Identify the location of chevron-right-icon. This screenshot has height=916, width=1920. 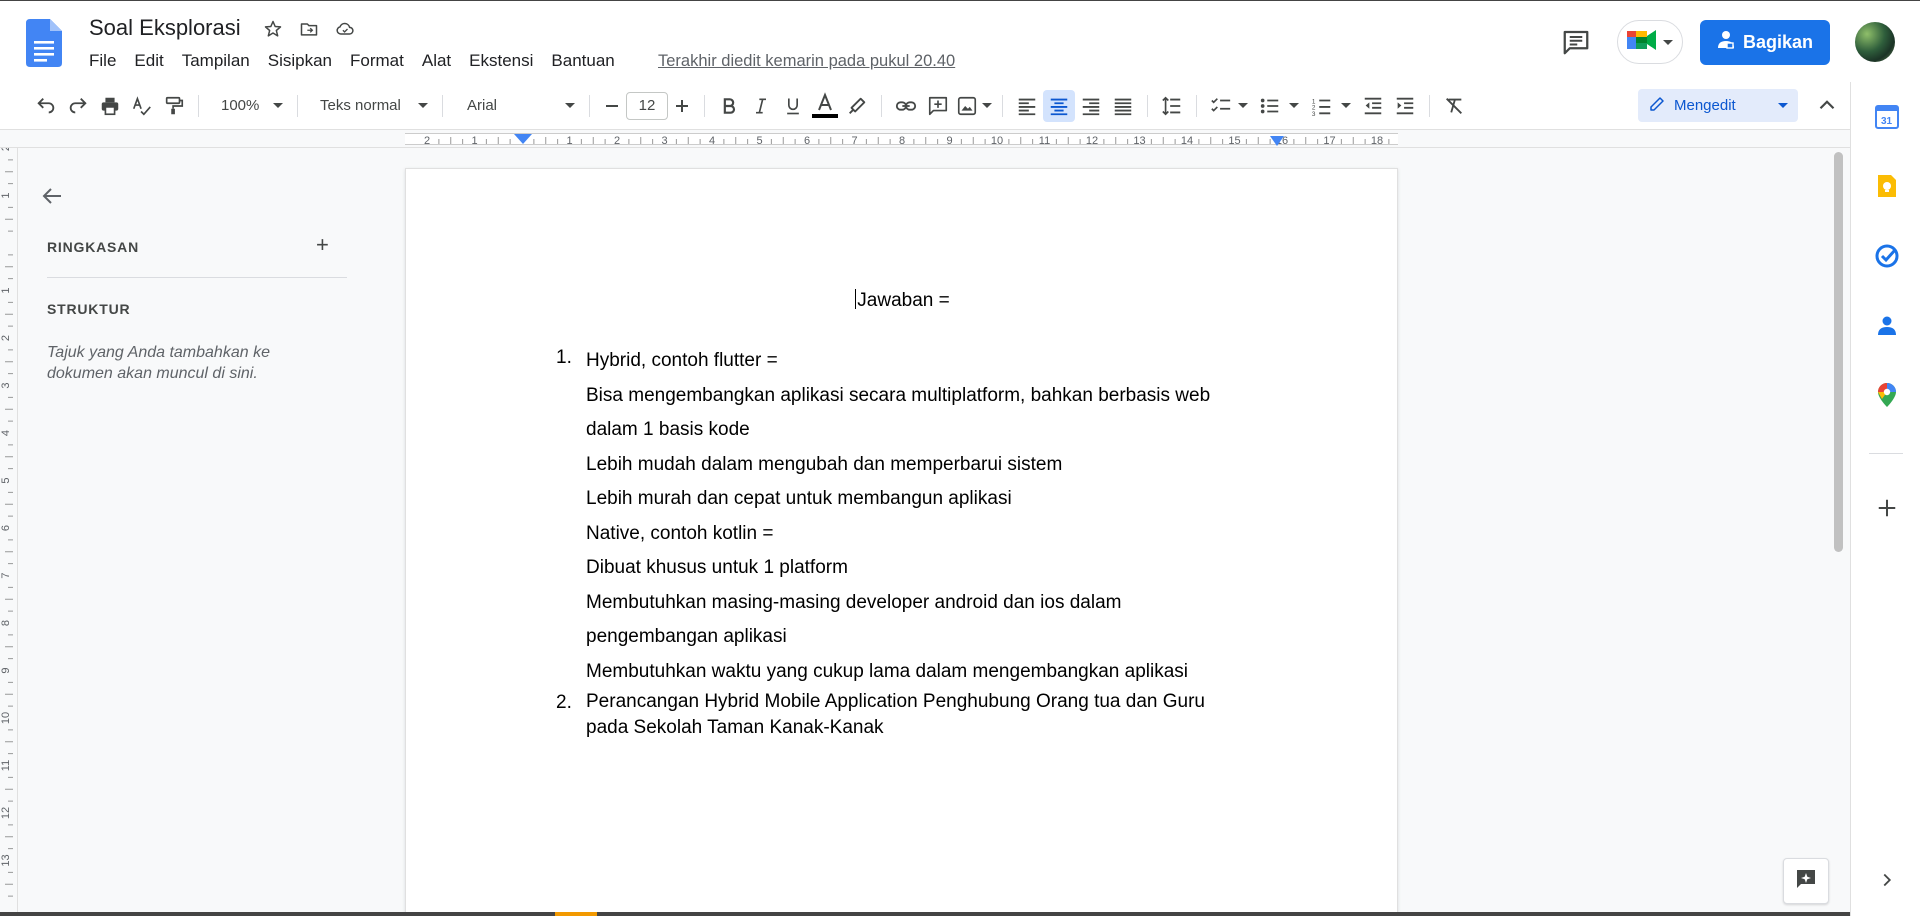
(1887, 882).